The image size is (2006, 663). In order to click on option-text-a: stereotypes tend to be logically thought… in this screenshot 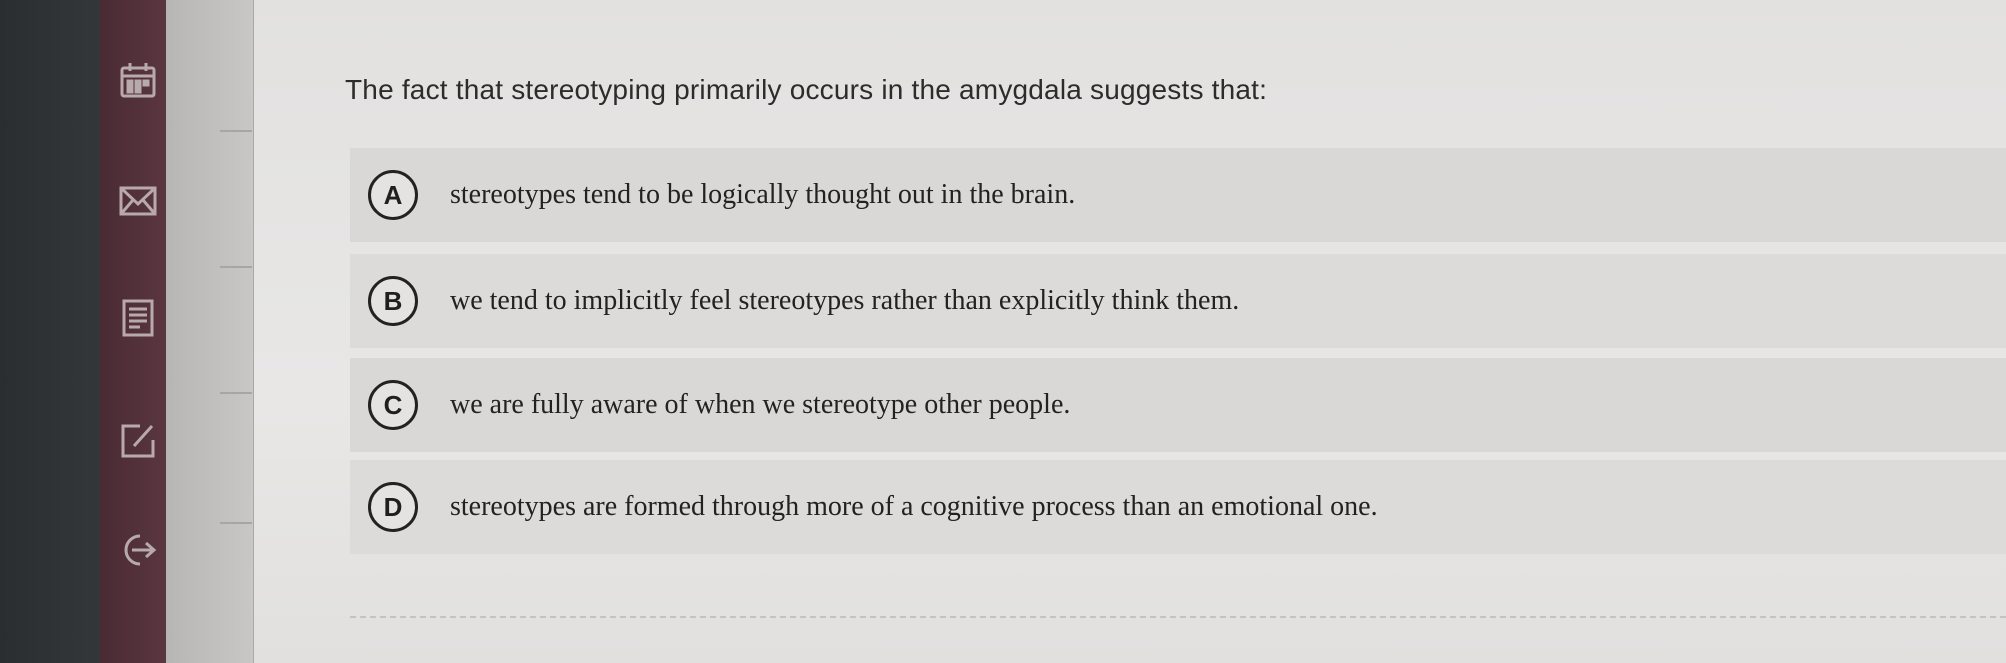, I will do `click(763, 194)`.